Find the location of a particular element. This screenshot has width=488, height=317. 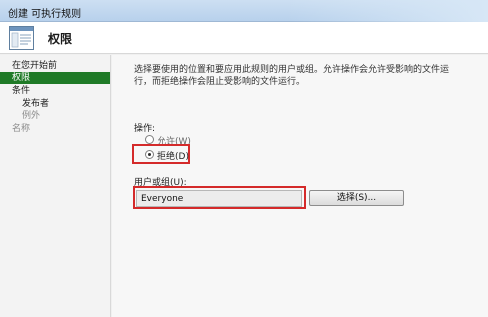

sidebar-item-before-you-begin: 在您开始前 is located at coordinates (55, 66).